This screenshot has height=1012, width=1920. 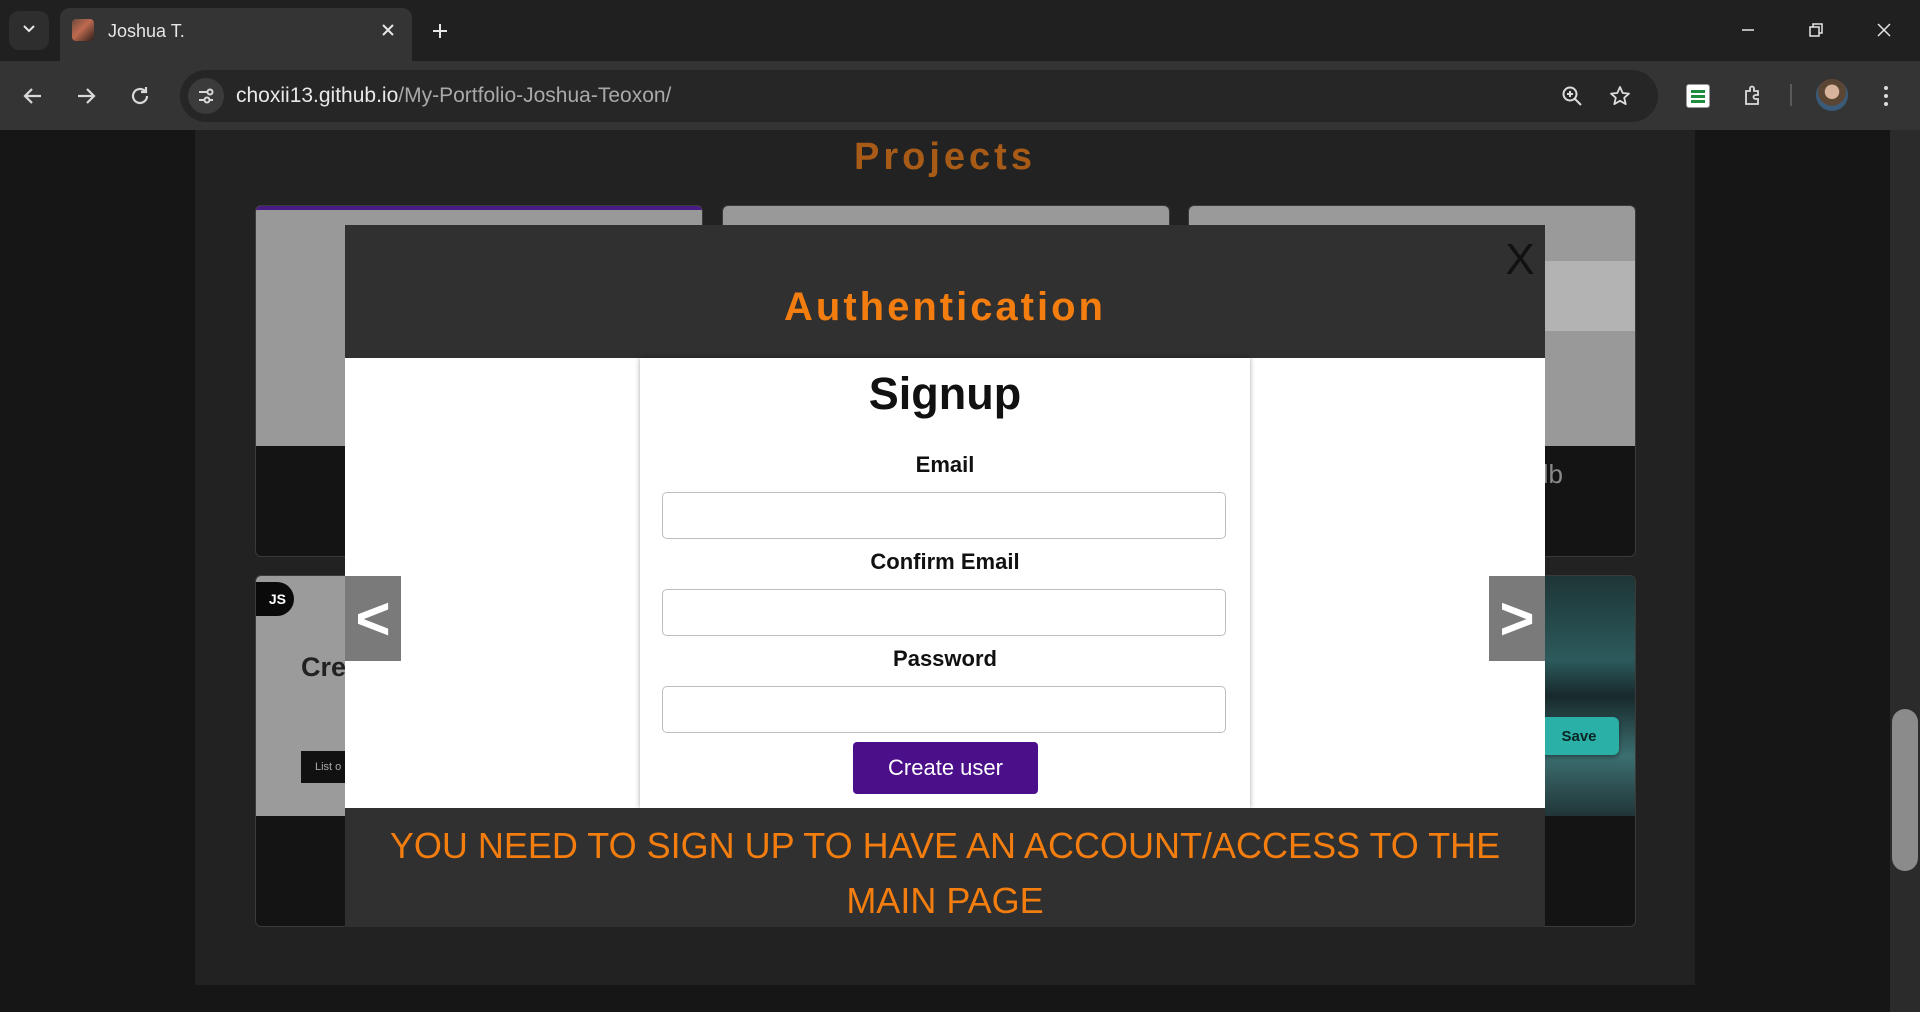 I want to click on browser-tab-strip: Joshua T., so click(x=960, y=30).